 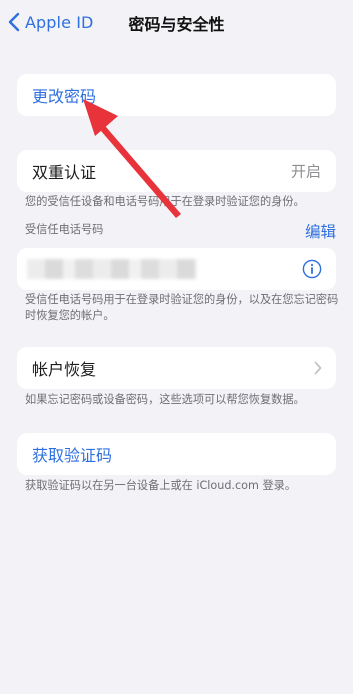 I want to click on verification-code-note: 获取验证码以在另一台设备上或在 iCloud.com 登录。, so click(x=161, y=485).